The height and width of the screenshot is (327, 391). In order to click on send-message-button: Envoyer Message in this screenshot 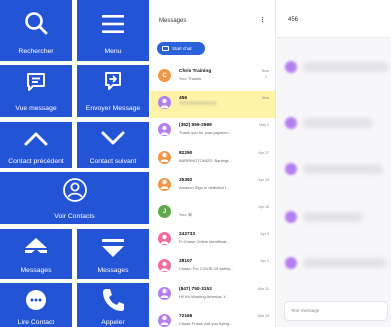, I will do `click(113, 91)`.